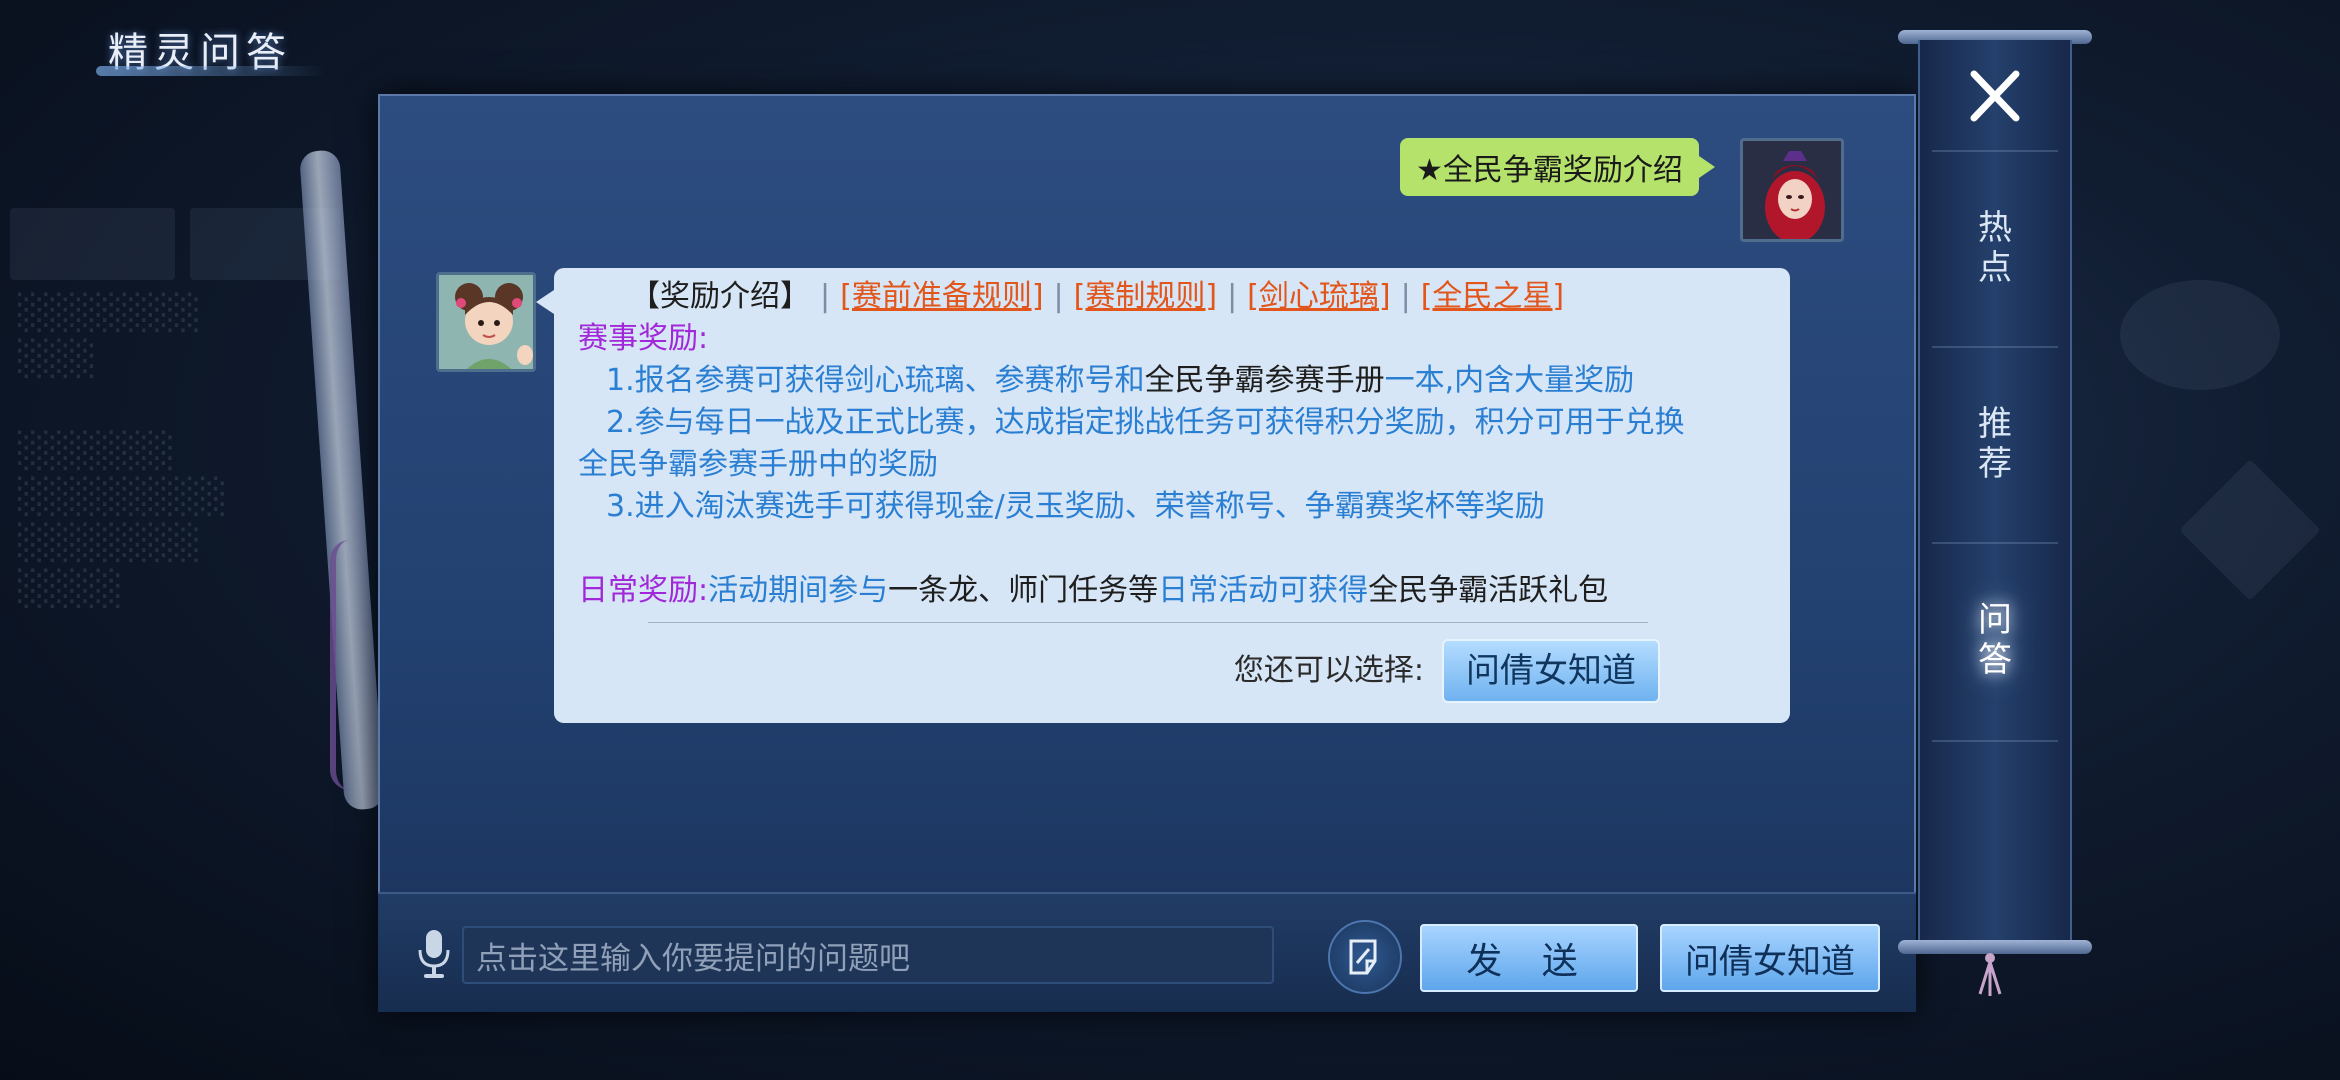 The height and width of the screenshot is (1080, 2340). Describe the element at coordinates (1148, 622) in the screenshot. I see `message-divider` at that location.